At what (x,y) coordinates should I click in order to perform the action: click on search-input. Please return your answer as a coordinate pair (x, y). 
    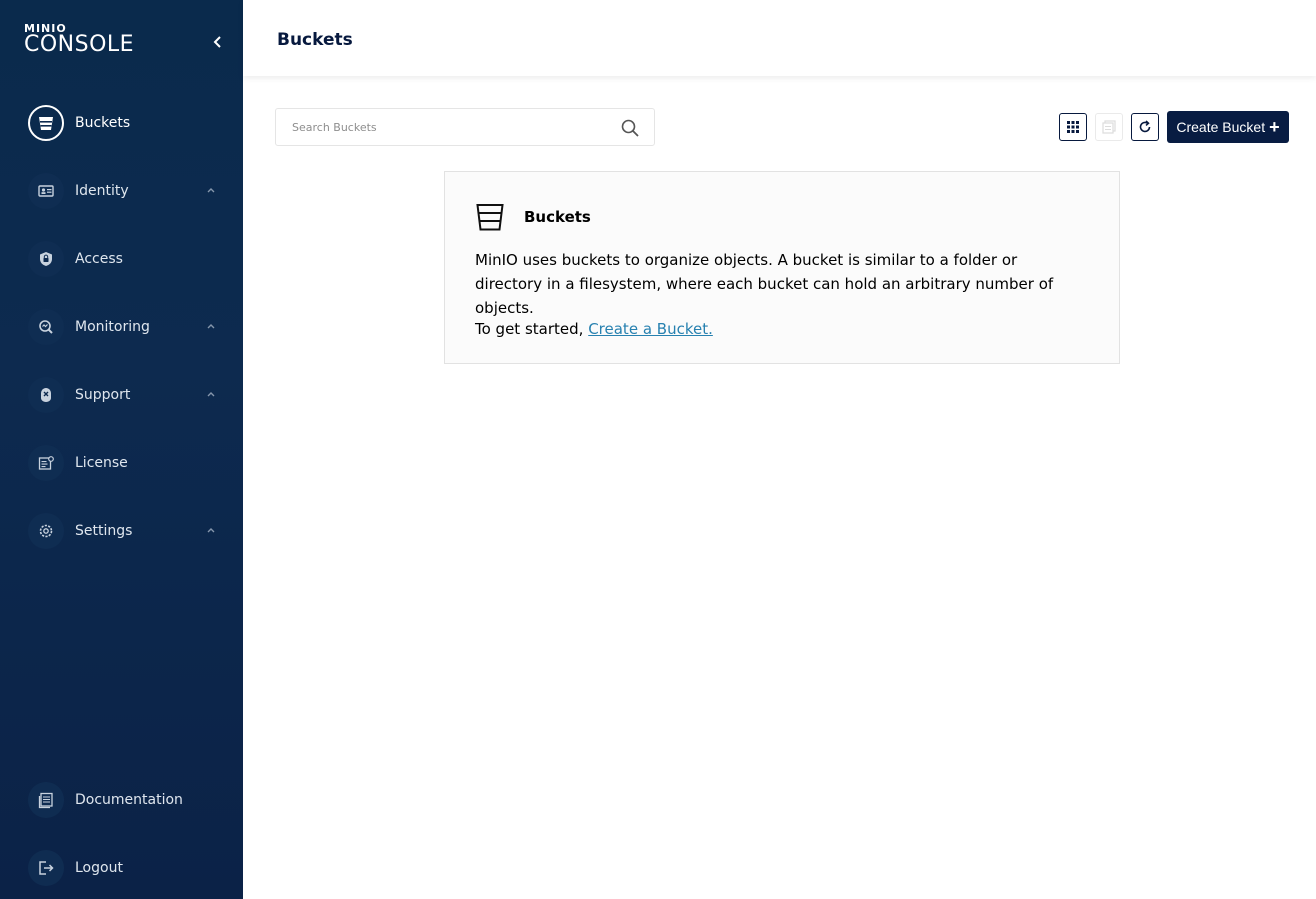
    Looking at the image, I should click on (441, 127).